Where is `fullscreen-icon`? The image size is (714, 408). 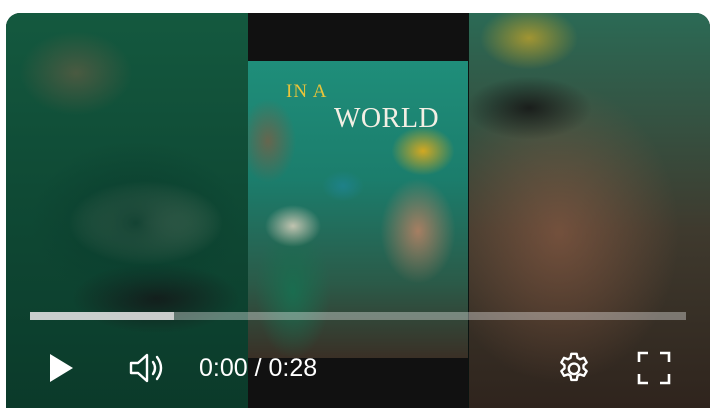
fullscreen-icon is located at coordinates (654, 368).